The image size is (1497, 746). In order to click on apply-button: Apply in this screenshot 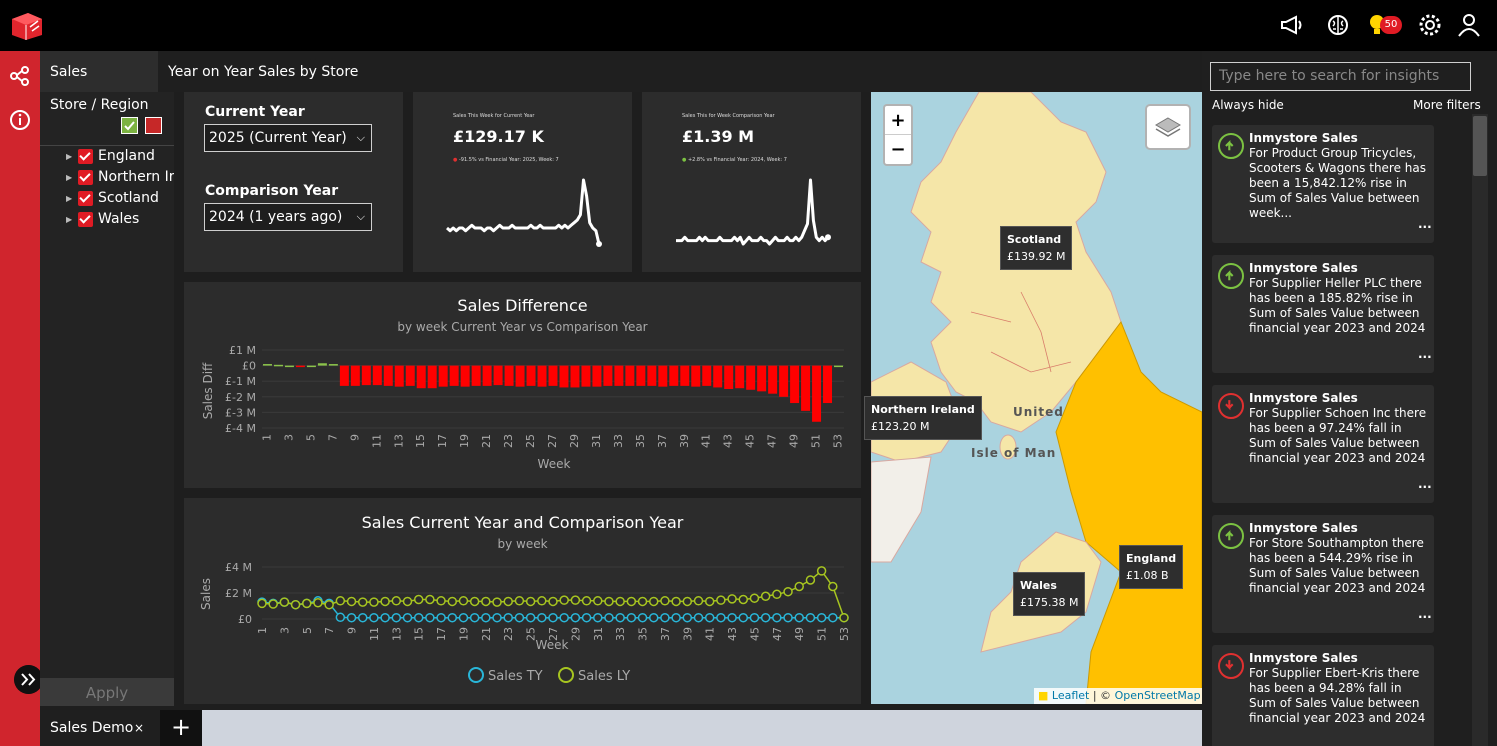, I will do `click(107, 692)`.